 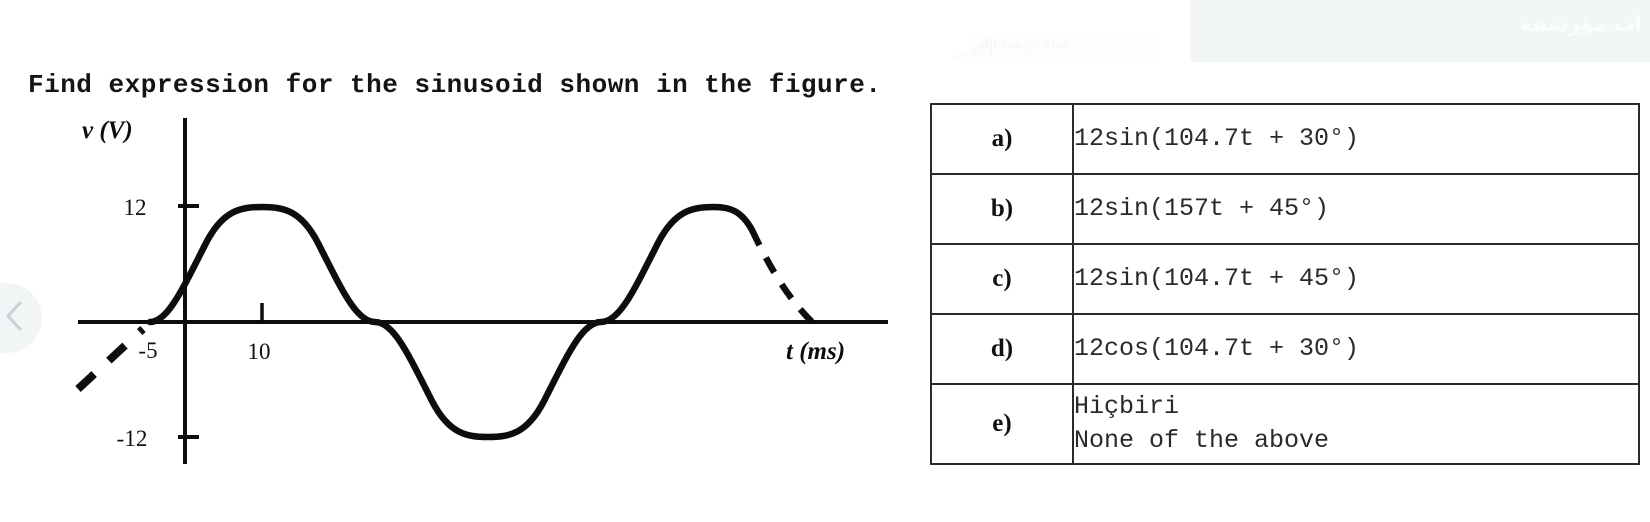 What do you see at coordinates (1002, 139) in the screenshot?
I see `option-key-a: a)` at bounding box center [1002, 139].